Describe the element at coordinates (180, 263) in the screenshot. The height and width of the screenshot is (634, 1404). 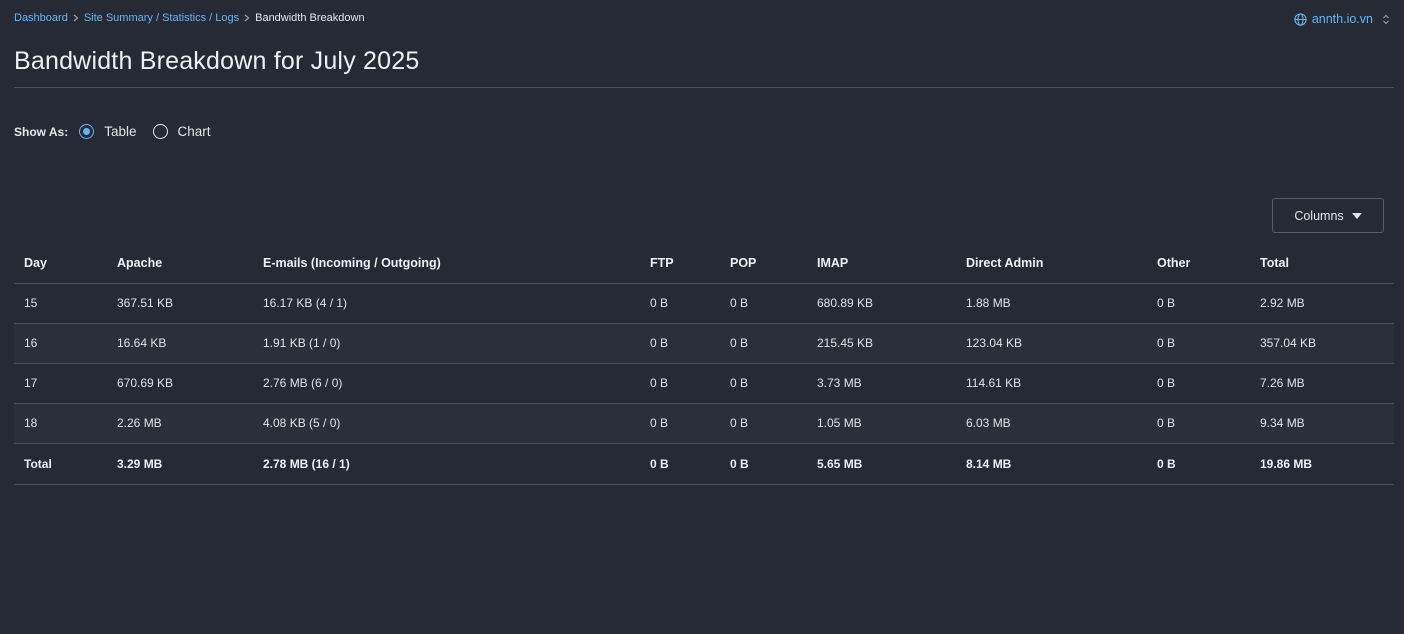
I see `column-header: Apache` at that location.